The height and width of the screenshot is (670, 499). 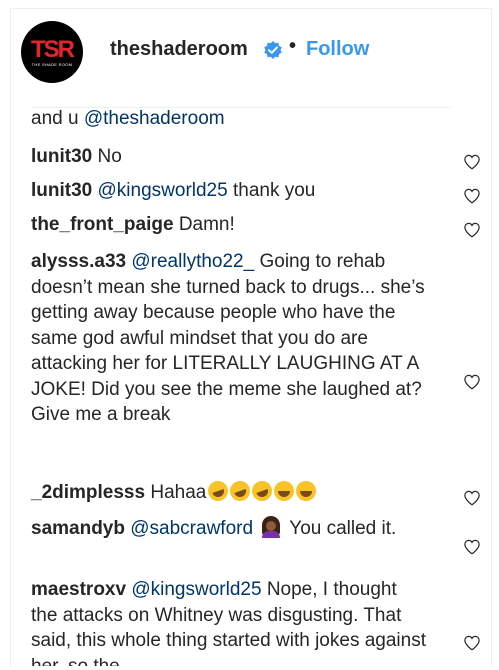 What do you see at coordinates (343, 528) in the screenshot?
I see `comment-text: You called it.` at bounding box center [343, 528].